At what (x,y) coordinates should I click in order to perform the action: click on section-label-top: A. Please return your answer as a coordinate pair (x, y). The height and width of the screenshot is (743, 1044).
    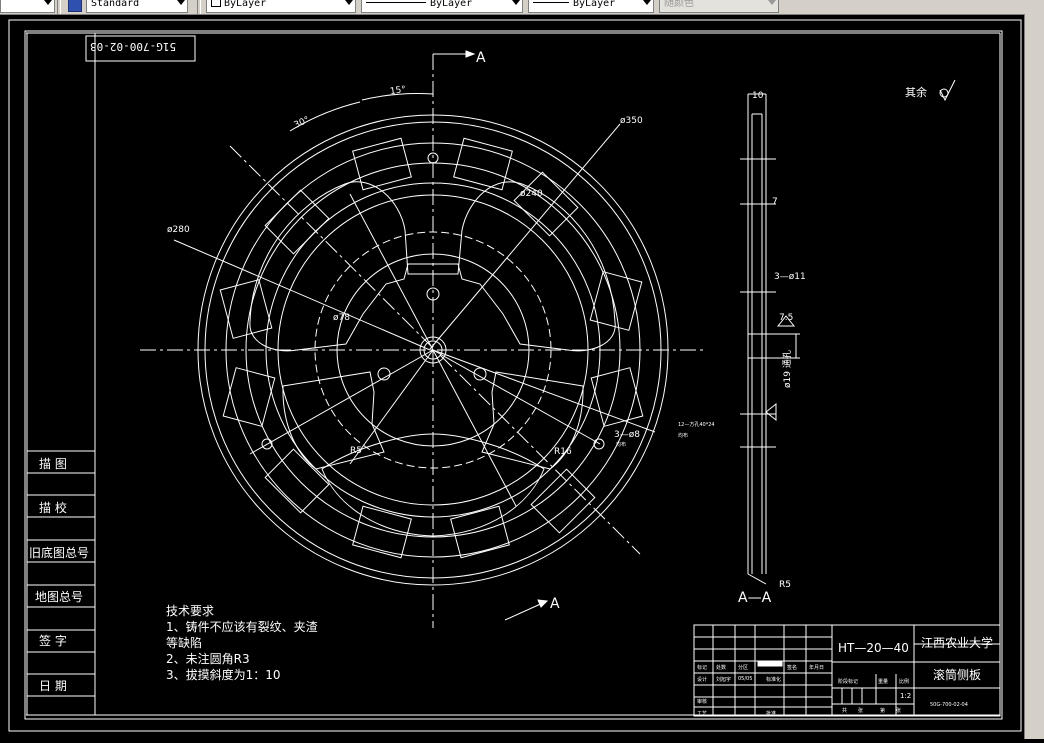
    Looking at the image, I should click on (481, 58).